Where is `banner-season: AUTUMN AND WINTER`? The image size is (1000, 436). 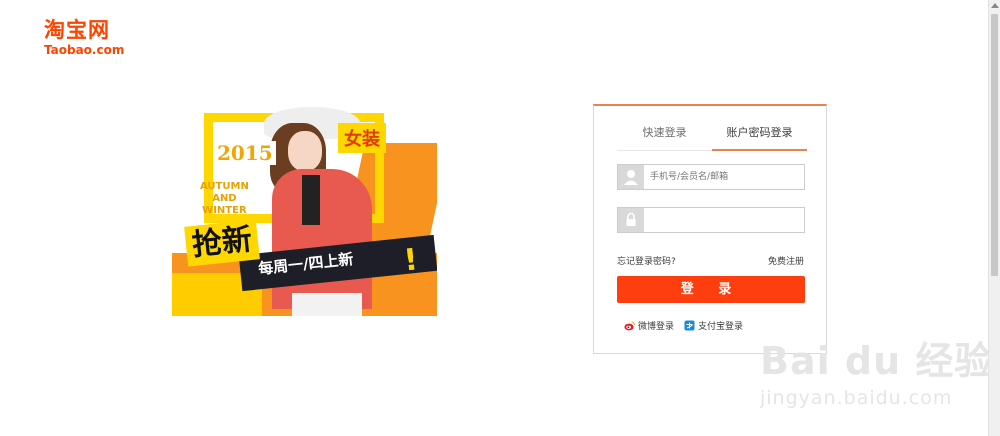
banner-season: AUTUMN AND WINTER is located at coordinates (224, 199).